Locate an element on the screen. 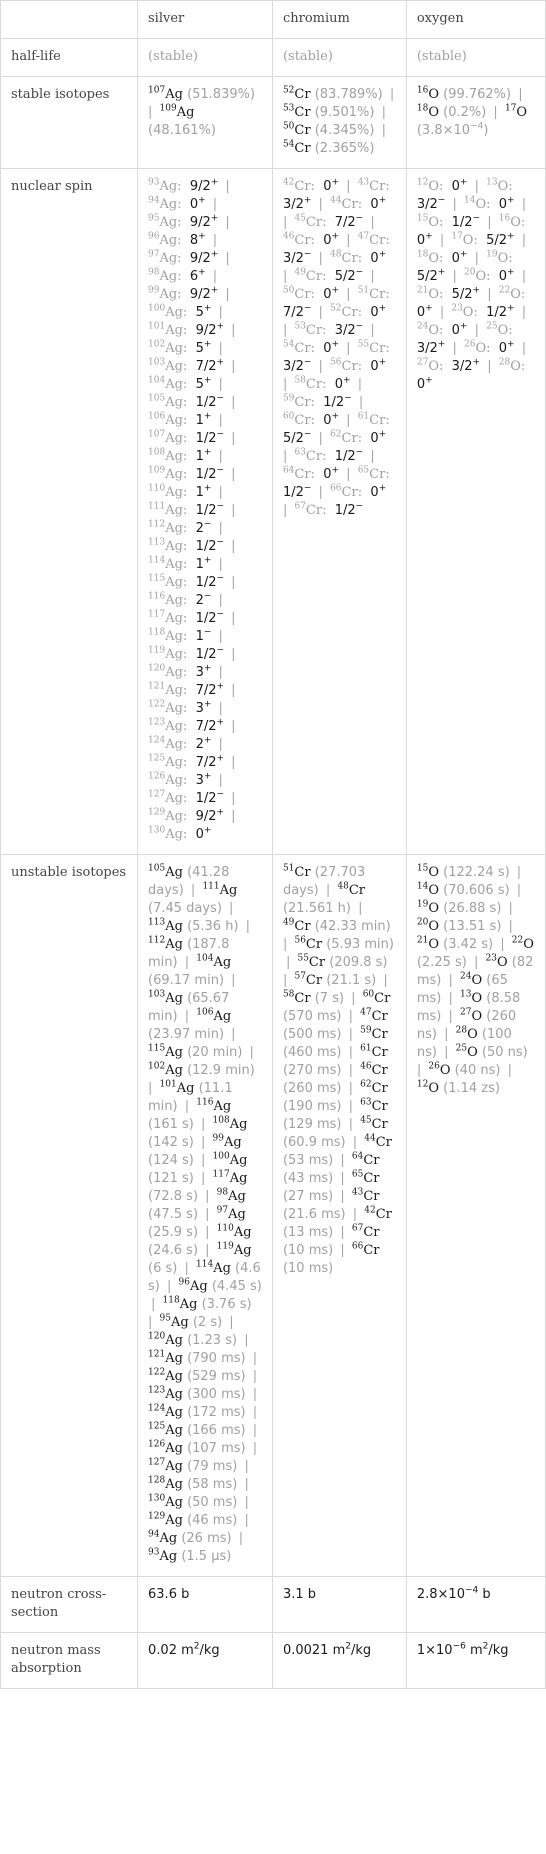  isotope-entry: 21O: 5/2+ is located at coordinates (448, 293).